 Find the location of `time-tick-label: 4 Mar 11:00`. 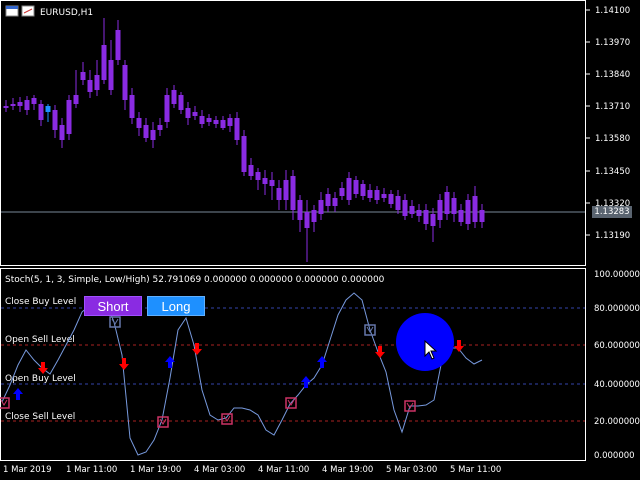

time-tick-label: 4 Mar 11:00 is located at coordinates (283, 470).